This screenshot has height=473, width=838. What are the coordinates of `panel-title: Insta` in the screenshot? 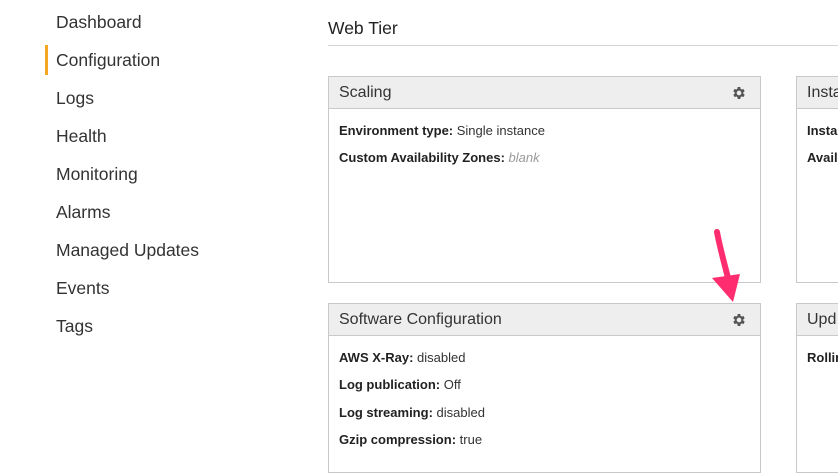 It's located at (822, 92).